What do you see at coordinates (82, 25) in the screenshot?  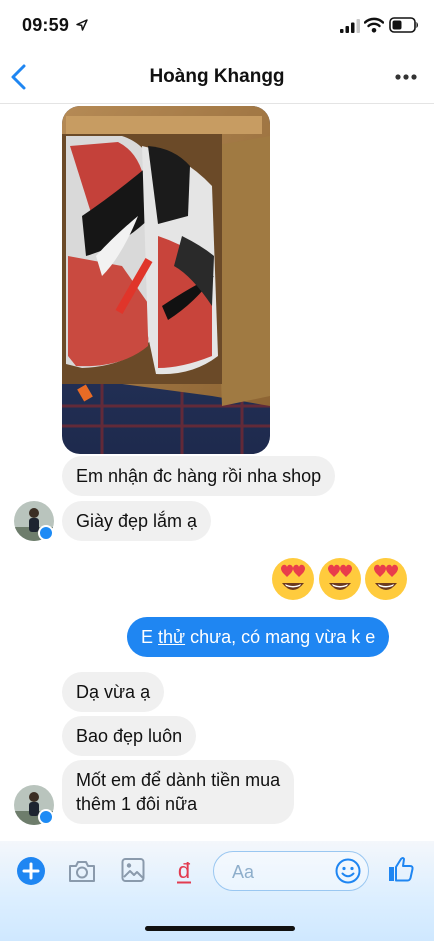 I see `location-arrow-icon` at bounding box center [82, 25].